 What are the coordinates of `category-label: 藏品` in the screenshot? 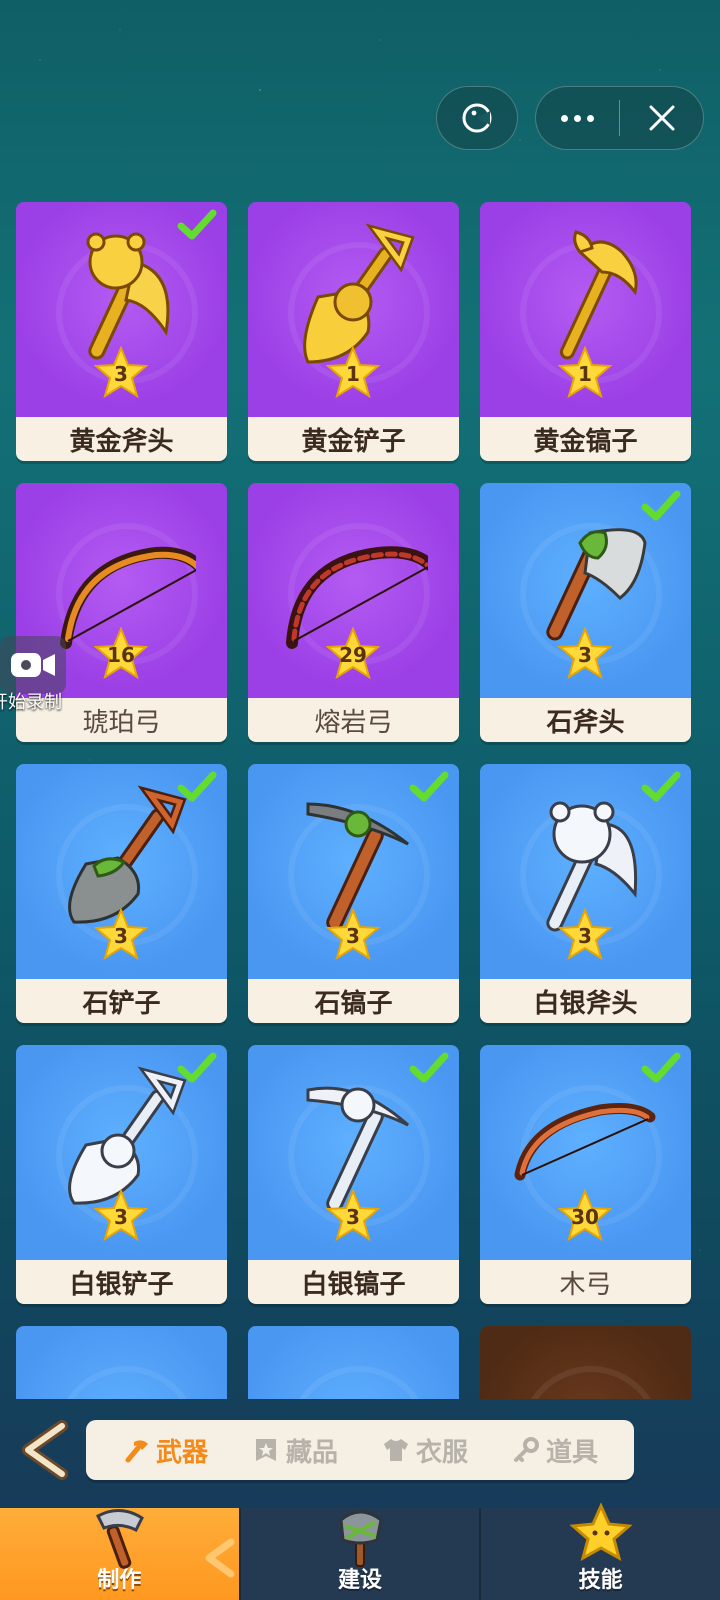 It's located at (311, 1452).